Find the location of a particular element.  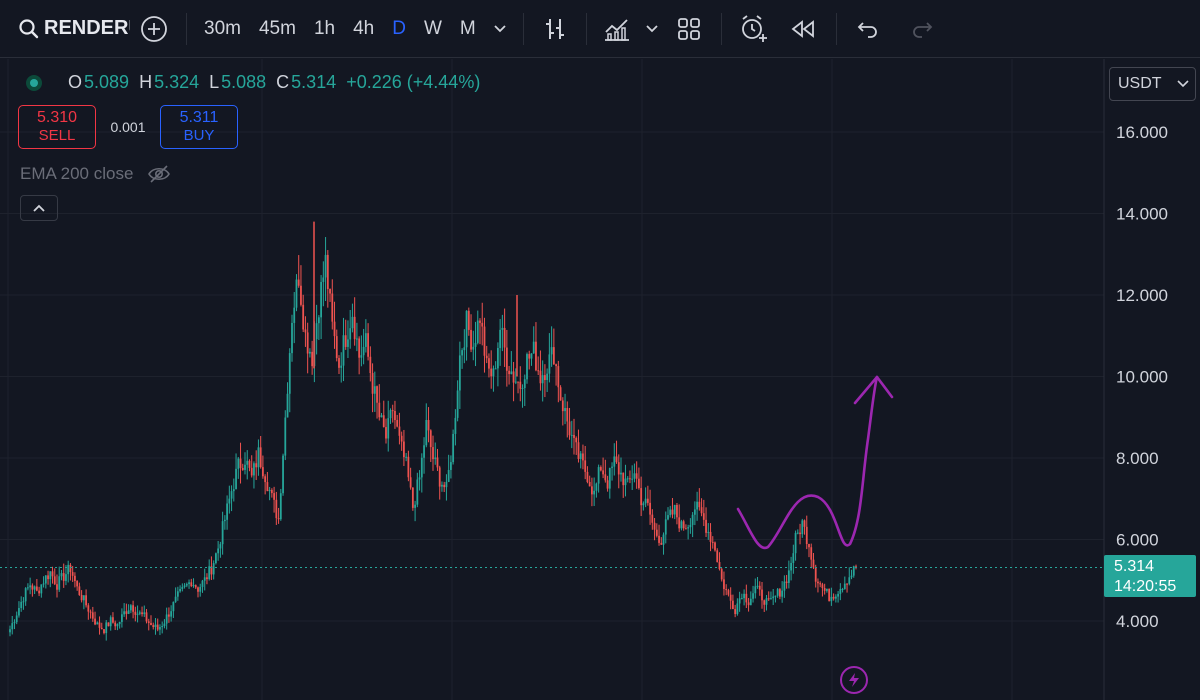

timeframe-d: D is located at coordinates (399, 29).